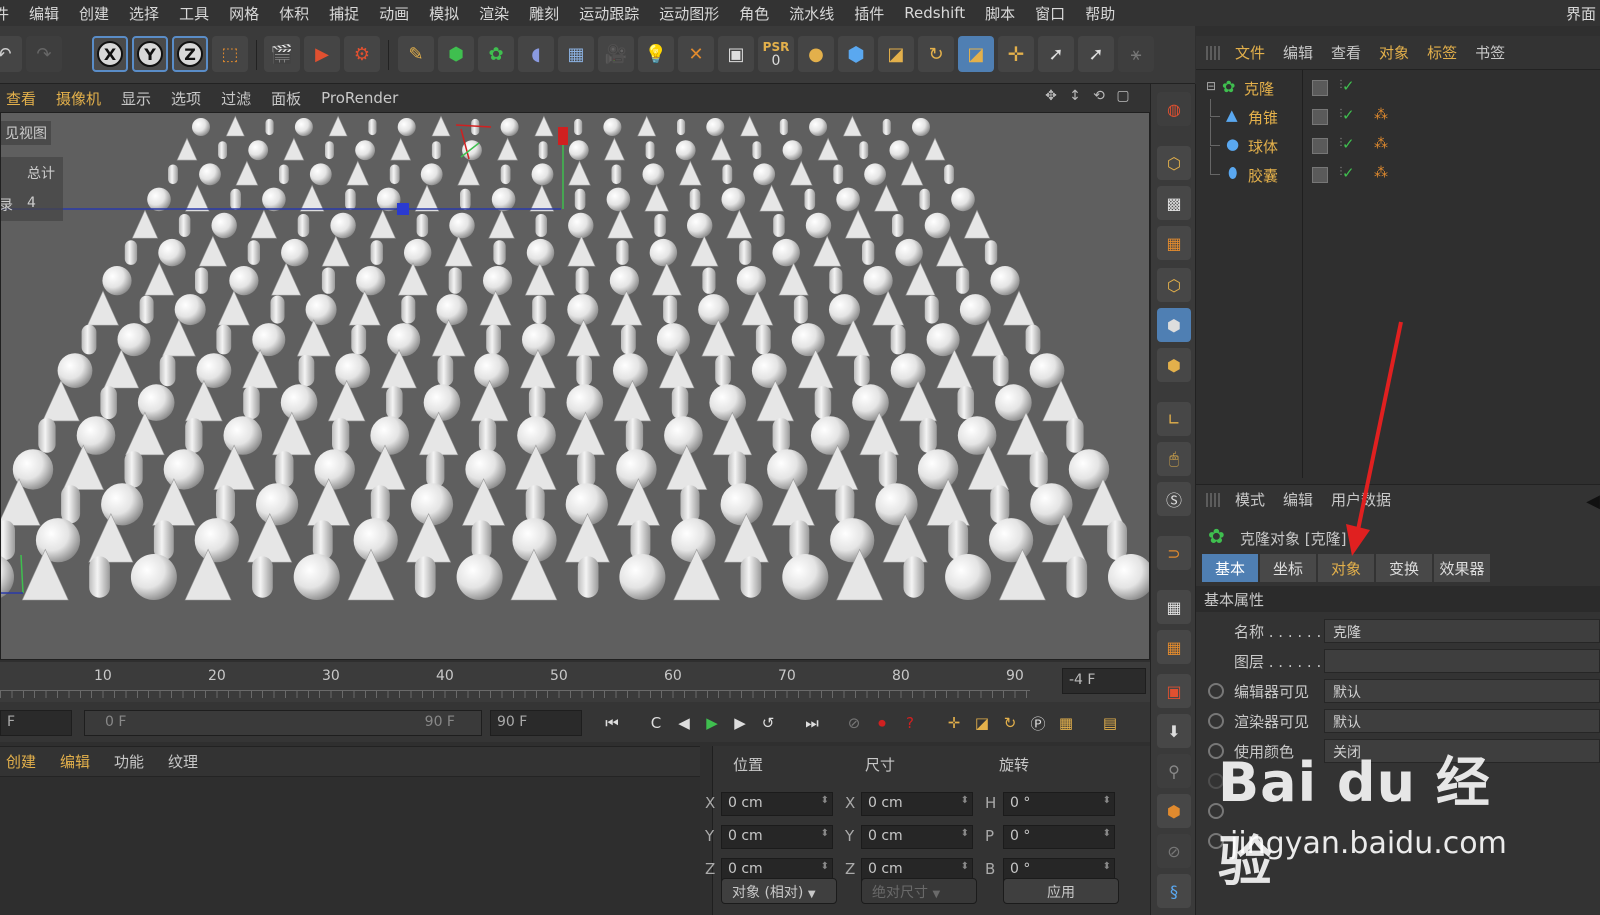 The image size is (1600, 915). I want to click on snap-magnet-button: ⊃, so click(1174, 553).